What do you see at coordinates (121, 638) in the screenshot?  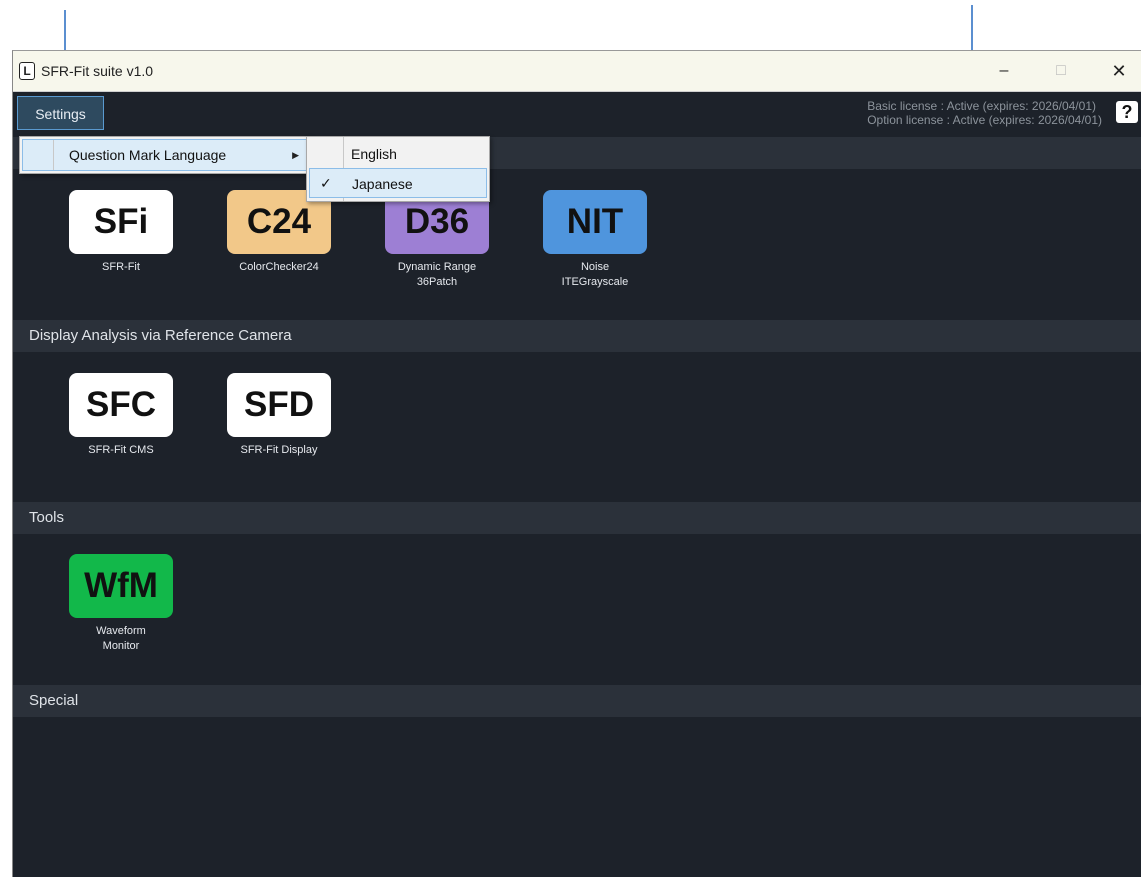 I see `app-label: Waveform Monitor` at bounding box center [121, 638].